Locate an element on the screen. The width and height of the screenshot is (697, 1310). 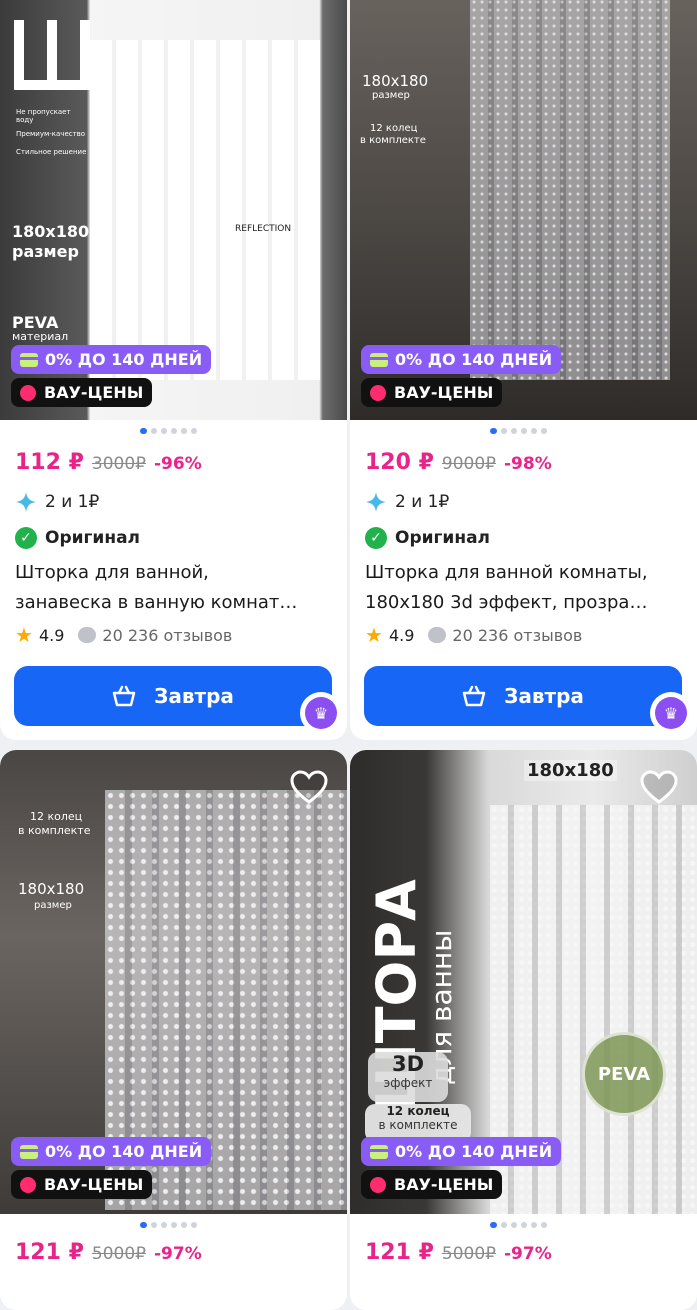
price: 112 ₽ is located at coordinates (49, 462).